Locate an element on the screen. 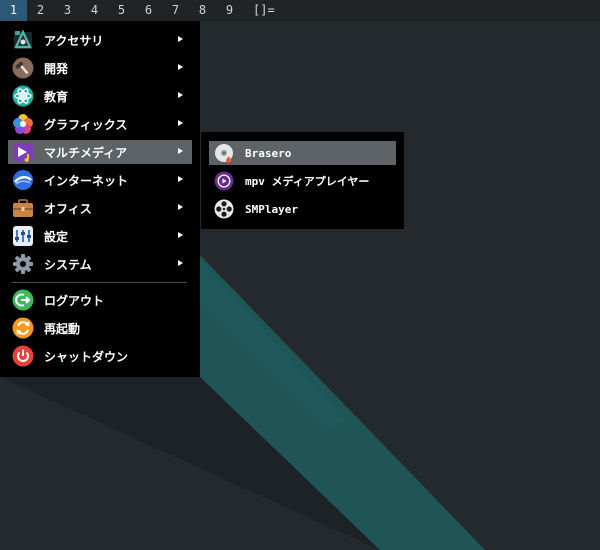 Image resolution: width=600 pixels, height=550 pixels. menu-item-education: 教育 is located at coordinates (100, 96).